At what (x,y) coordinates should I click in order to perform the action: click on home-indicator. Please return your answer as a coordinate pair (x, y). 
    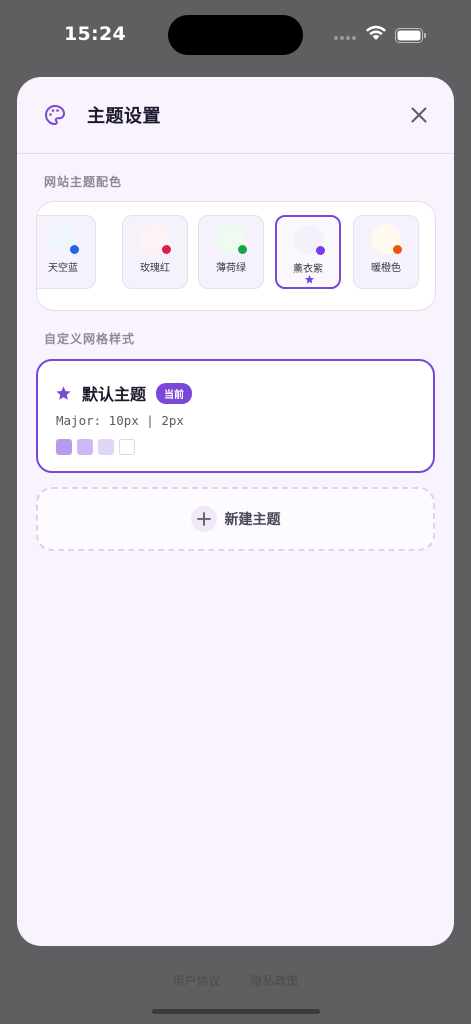
    Looking at the image, I should click on (236, 1011).